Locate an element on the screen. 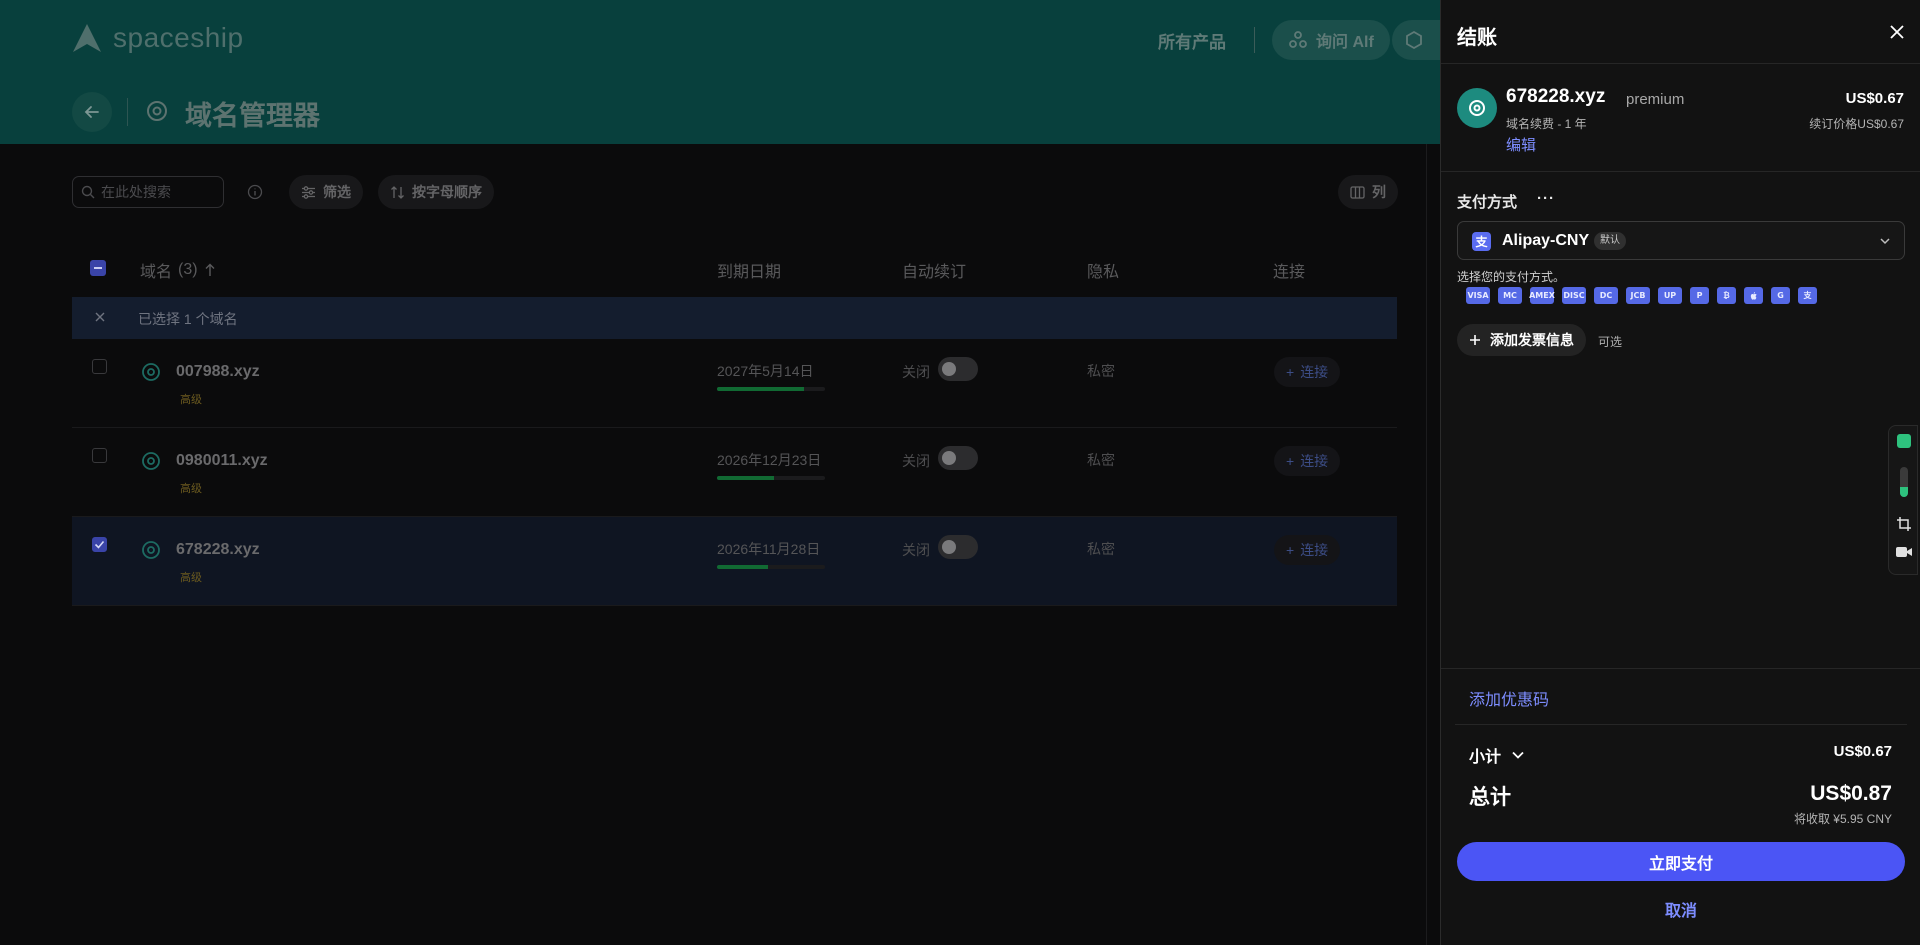  info-icon is located at coordinates (255, 192).